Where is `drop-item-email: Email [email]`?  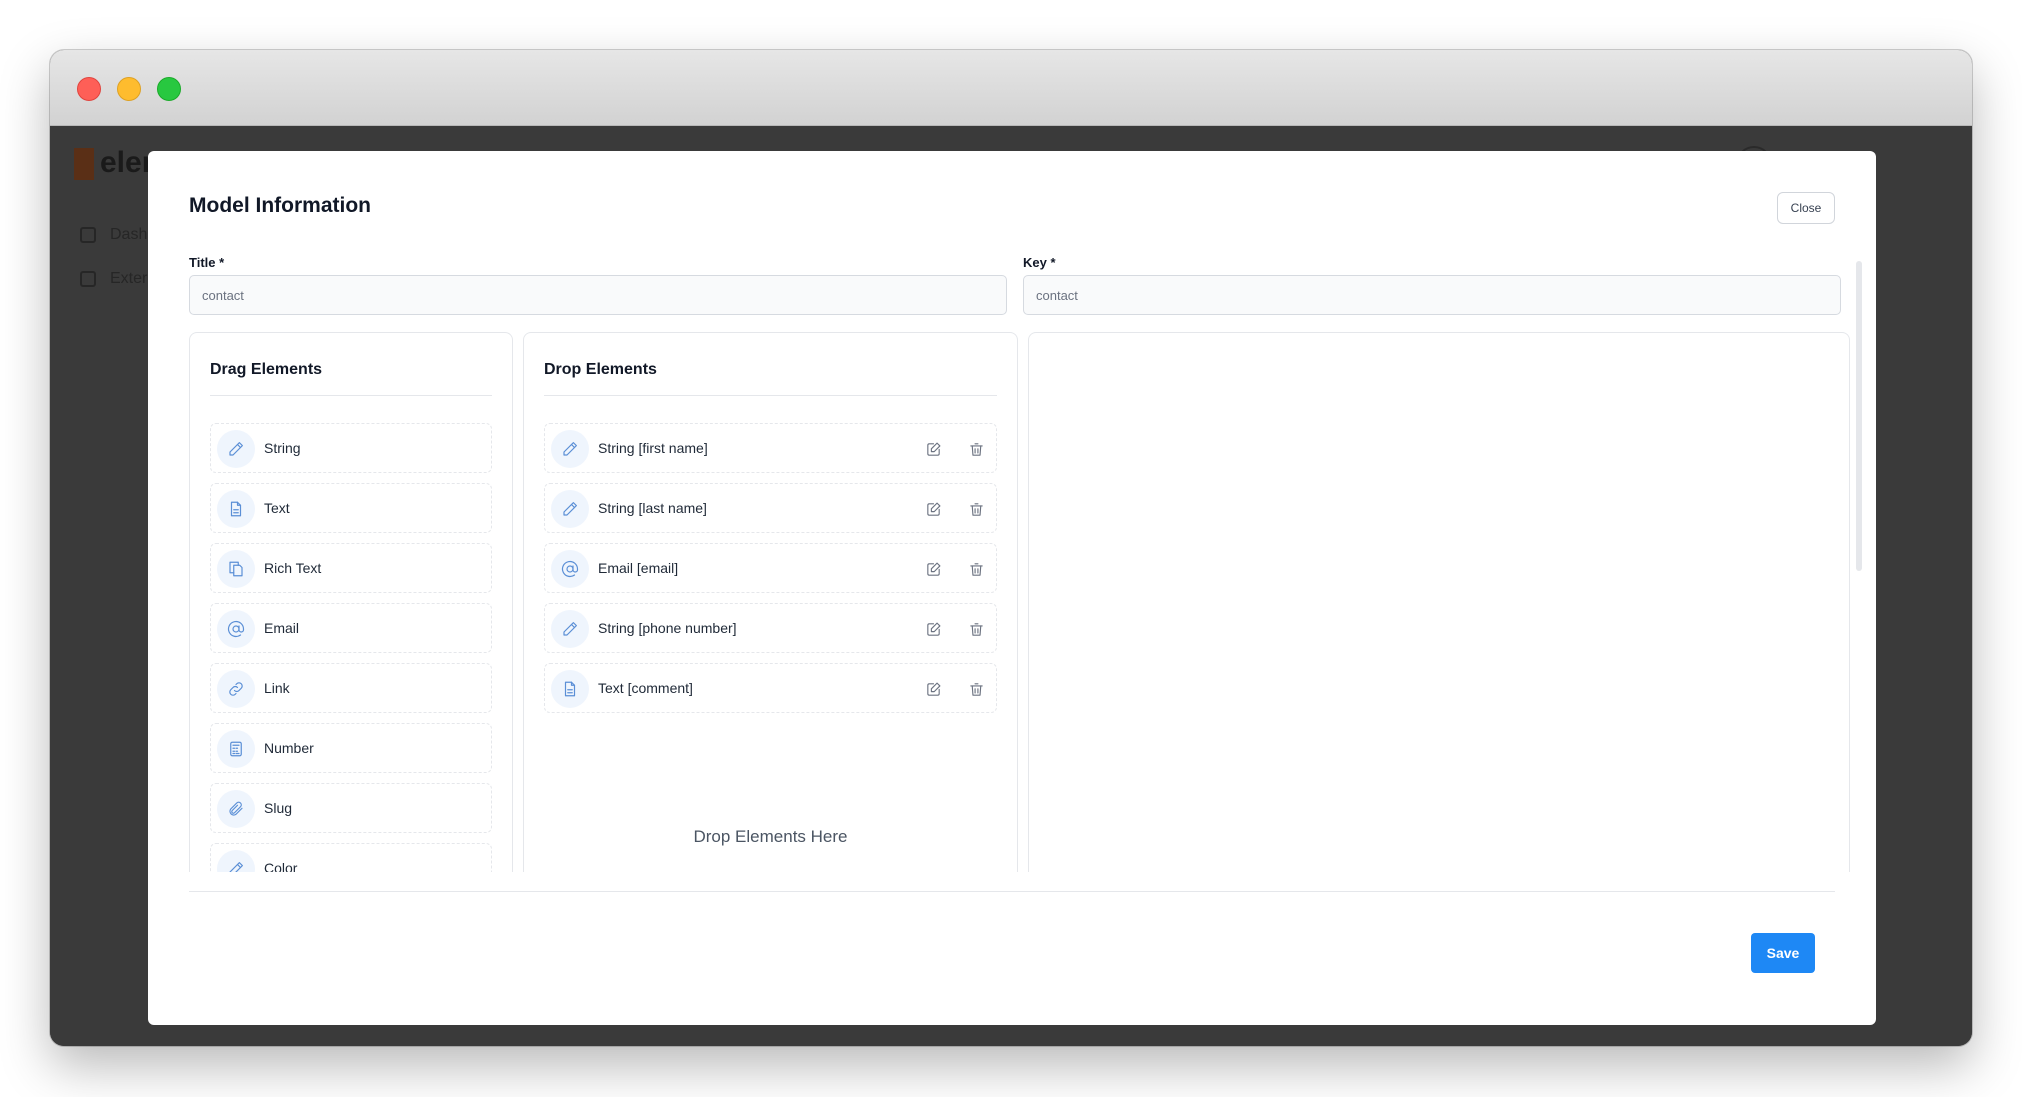
drop-item-email: Email [email] is located at coordinates (770, 568).